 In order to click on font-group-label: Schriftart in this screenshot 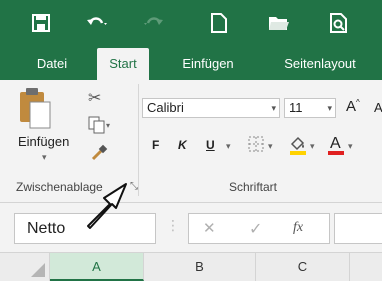, I will do `click(253, 187)`.